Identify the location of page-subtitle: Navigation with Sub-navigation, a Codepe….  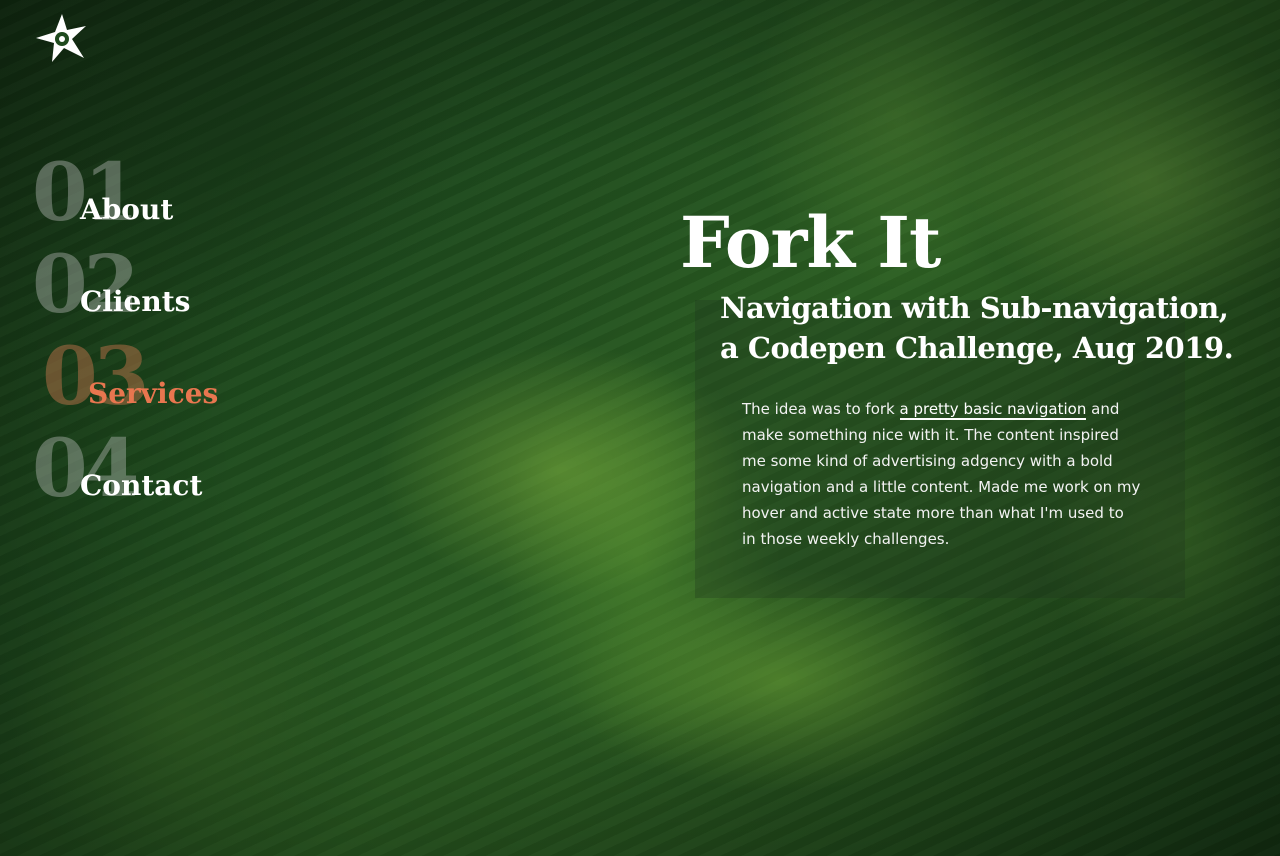
(977, 328).